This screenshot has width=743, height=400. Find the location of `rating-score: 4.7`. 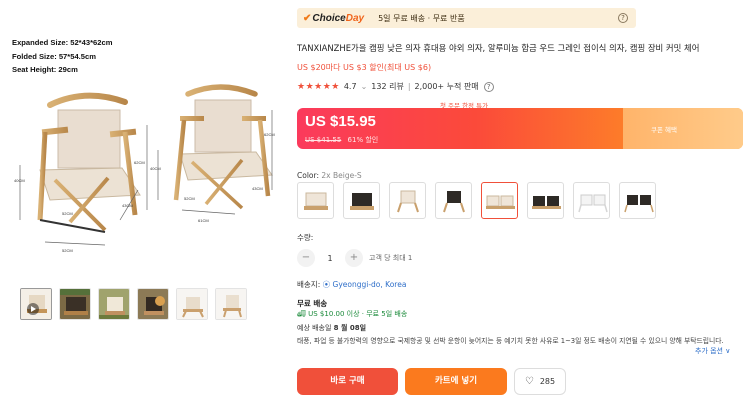

rating-score: 4.7 is located at coordinates (350, 86).